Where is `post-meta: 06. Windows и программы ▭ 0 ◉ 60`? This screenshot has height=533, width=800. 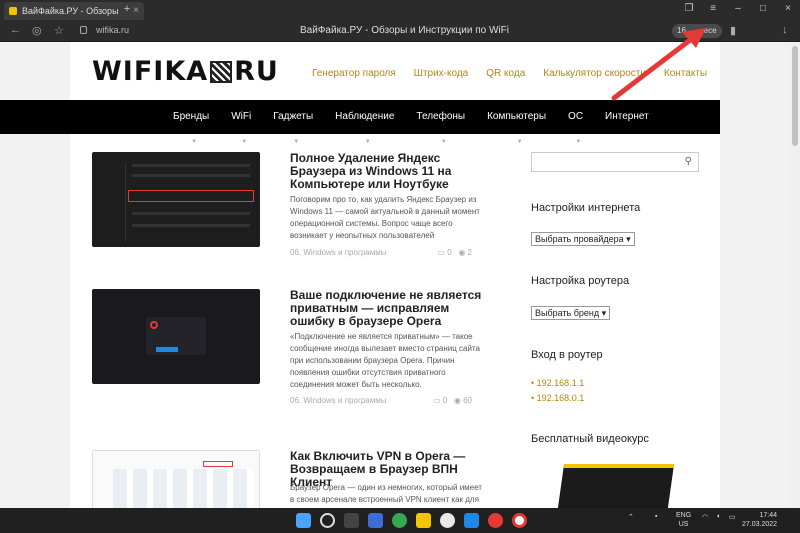
post-meta: 06. Windows и программы ▭ 0 ◉ 60 is located at coordinates (385, 400).